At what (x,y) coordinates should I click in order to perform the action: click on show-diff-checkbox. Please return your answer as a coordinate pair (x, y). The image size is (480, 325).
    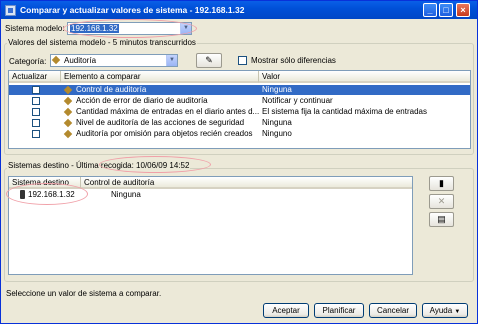
    Looking at the image, I should click on (242, 60).